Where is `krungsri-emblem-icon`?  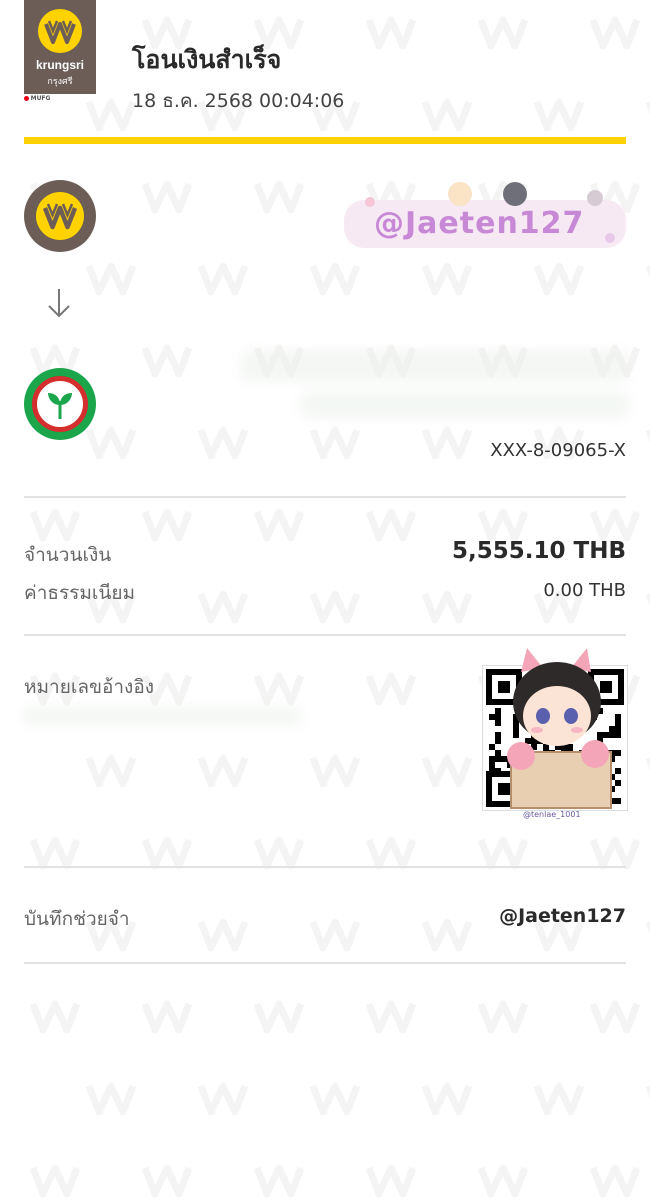
krungsri-emblem-icon is located at coordinates (60, 31).